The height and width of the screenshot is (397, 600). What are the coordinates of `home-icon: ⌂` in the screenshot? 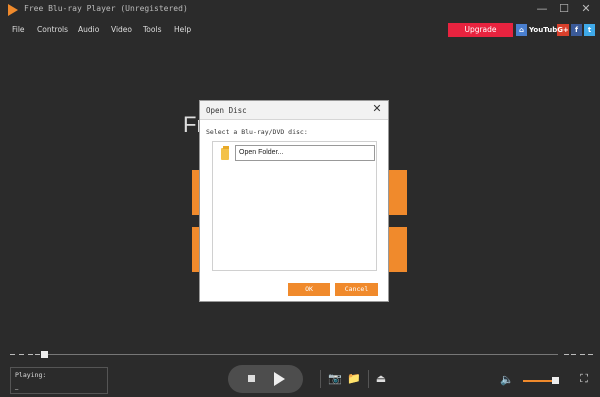 It's located at (521, 30).